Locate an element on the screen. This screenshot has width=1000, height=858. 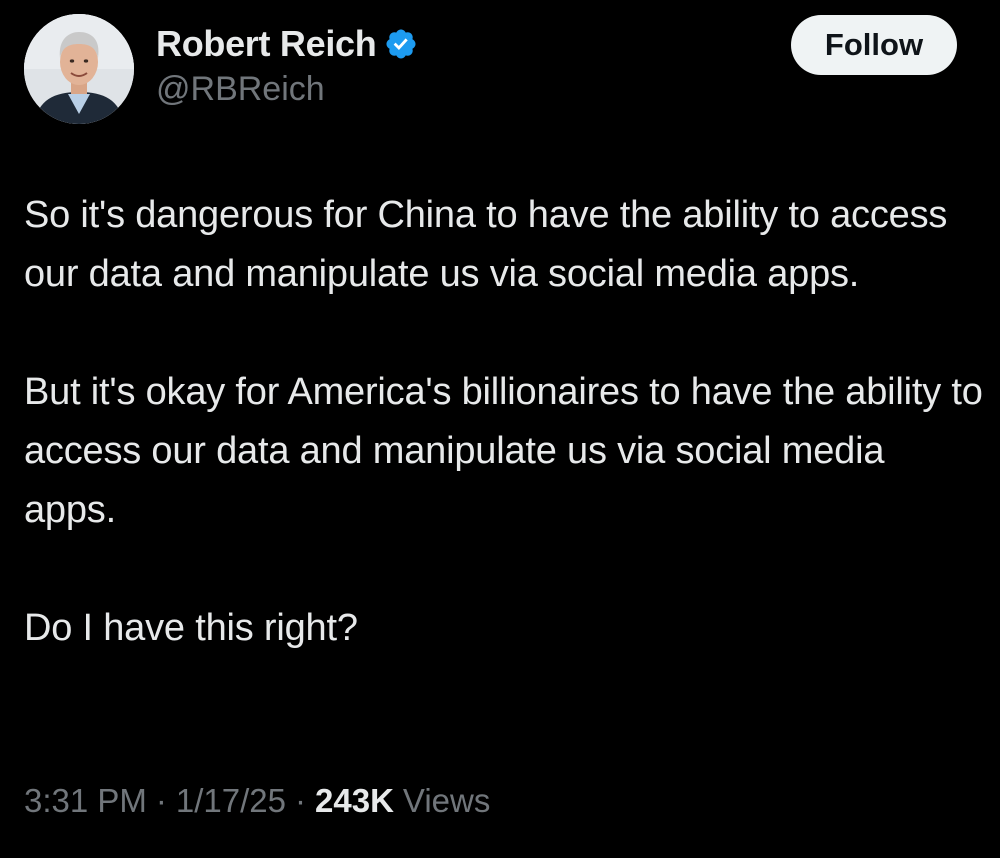
follow-button: Follow is located at coordinates (874, 45).